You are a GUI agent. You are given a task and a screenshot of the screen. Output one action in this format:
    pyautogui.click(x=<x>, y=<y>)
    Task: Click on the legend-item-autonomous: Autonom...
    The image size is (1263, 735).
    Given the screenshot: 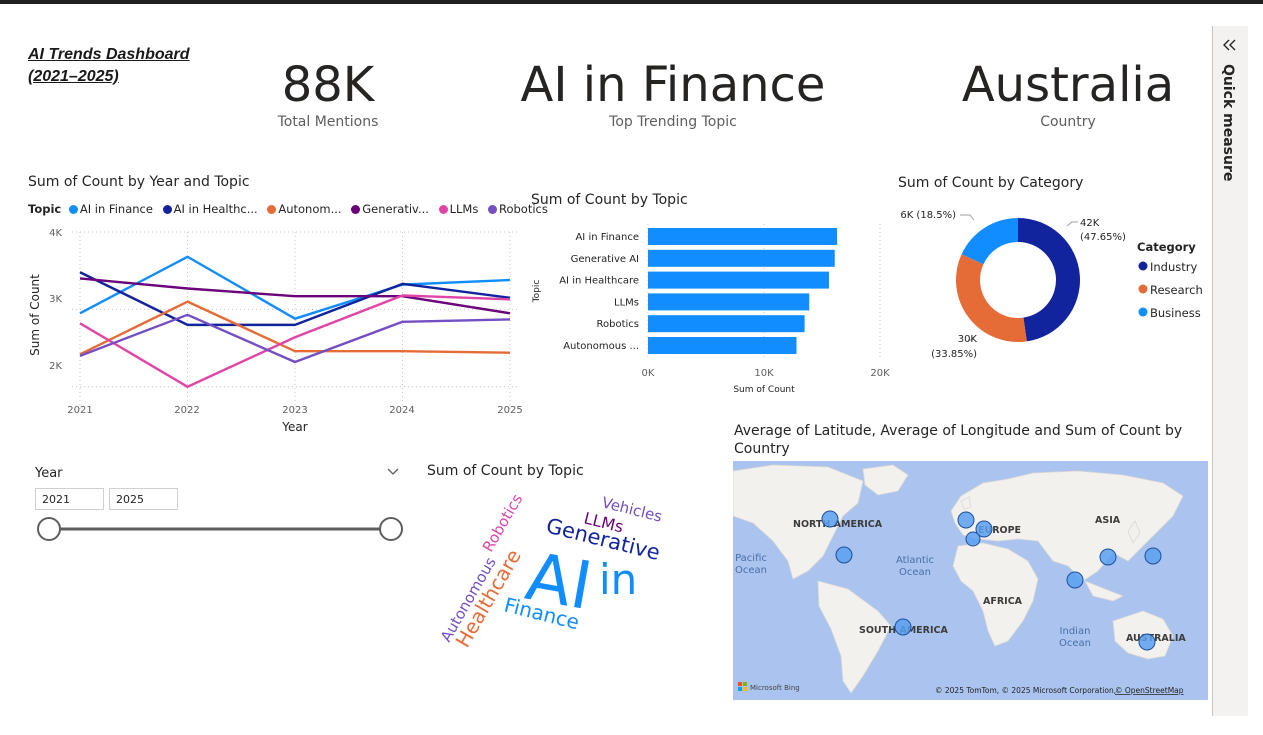 What is the action you would take?
    pyautogui.click(x=304, y=209)
    